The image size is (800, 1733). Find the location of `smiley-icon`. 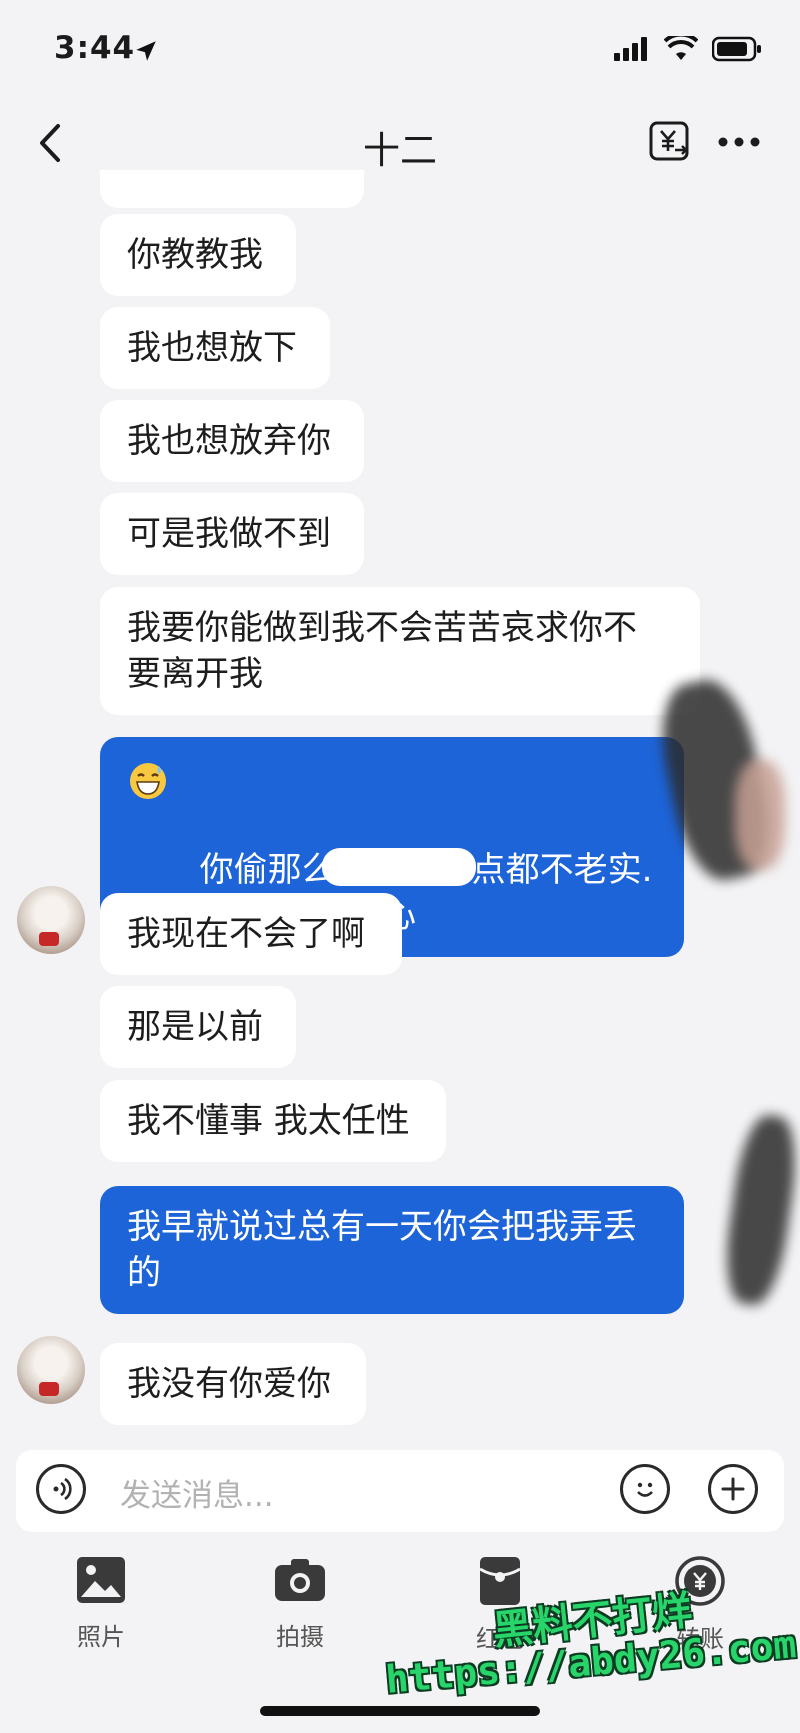

smiley-icon is located at coordinates (645, 1489).